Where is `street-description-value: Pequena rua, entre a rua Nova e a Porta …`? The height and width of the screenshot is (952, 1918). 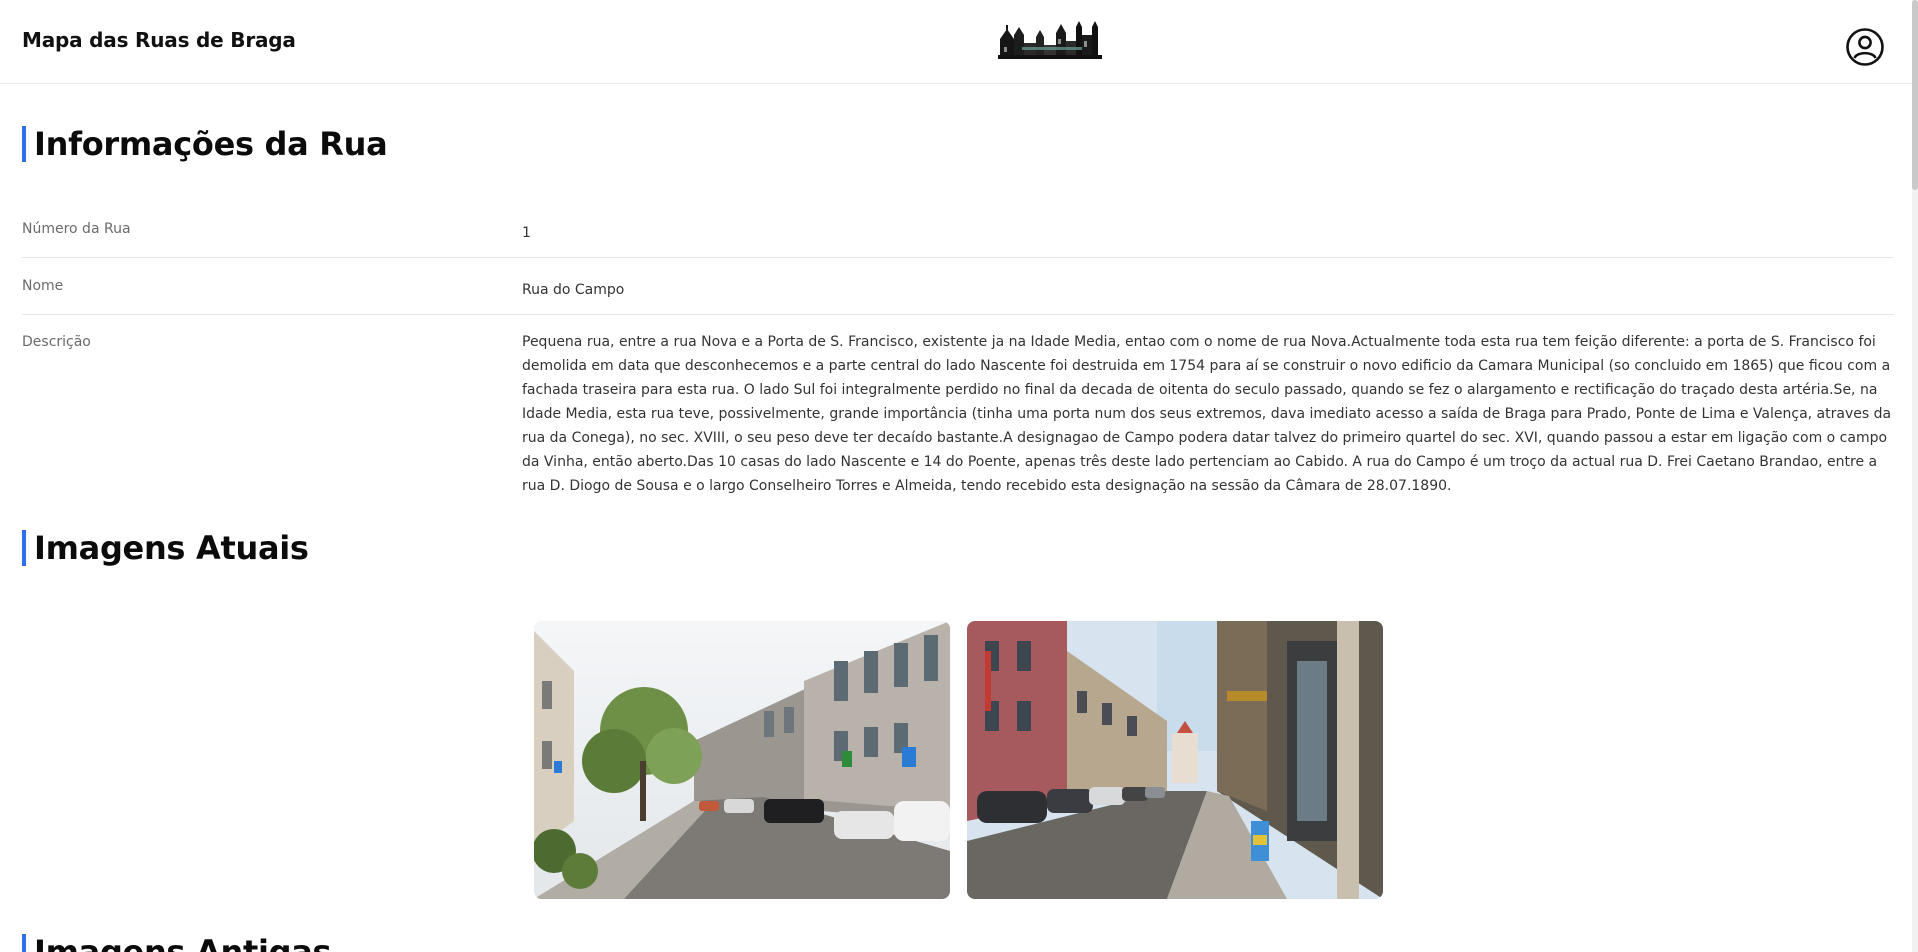 street-description-value: Pequena rua, entre a rua Nova e a Porta … is located at coordinates (1207, 414).